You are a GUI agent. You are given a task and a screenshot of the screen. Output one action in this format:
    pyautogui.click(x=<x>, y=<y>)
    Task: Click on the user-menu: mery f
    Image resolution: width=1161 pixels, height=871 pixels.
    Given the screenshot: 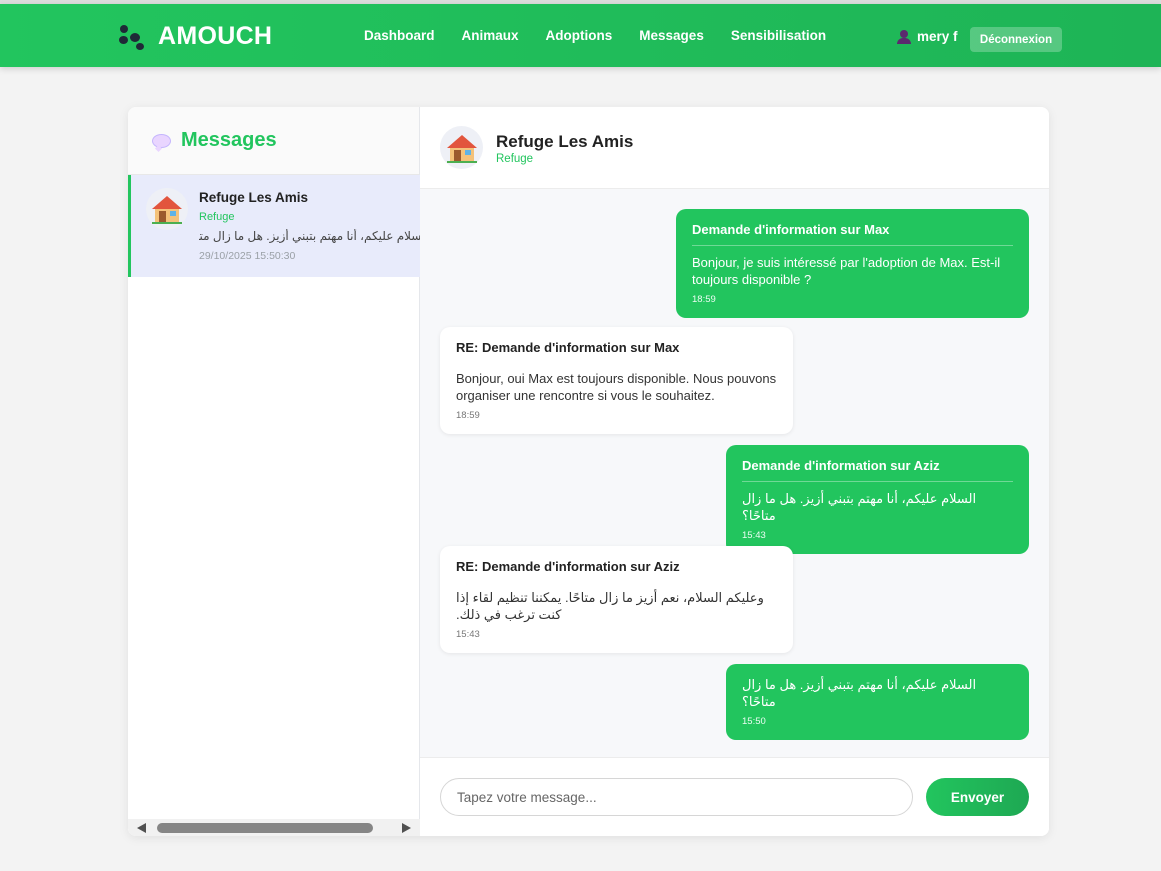 What is the action you would take?
    pyautogui.click(x=927, y=36)
    